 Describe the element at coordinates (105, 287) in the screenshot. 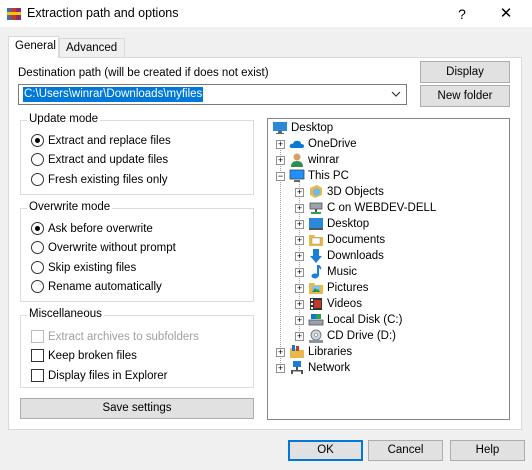

I see `radio-label: Rename automatically` at that location.